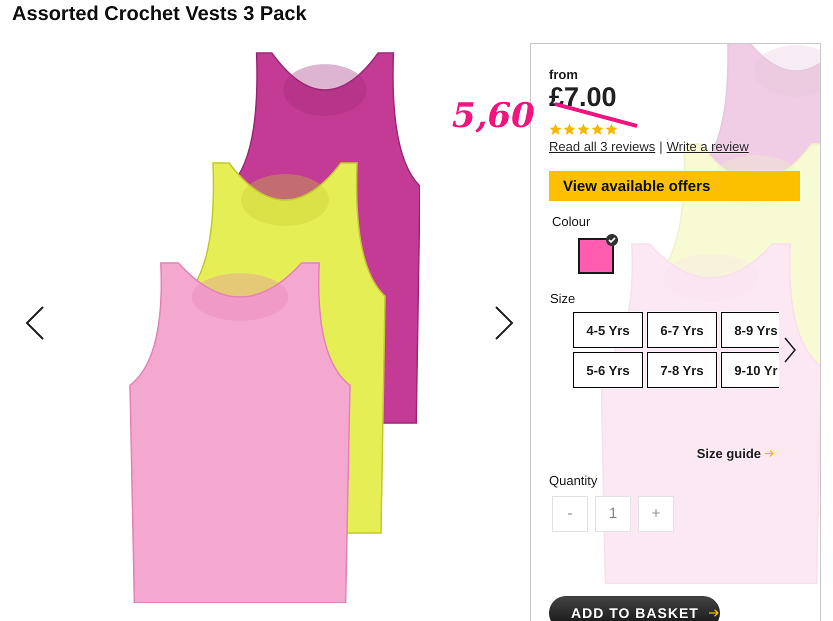  I want to click on size-option: 6-7 Yrs, so click(682, 330).